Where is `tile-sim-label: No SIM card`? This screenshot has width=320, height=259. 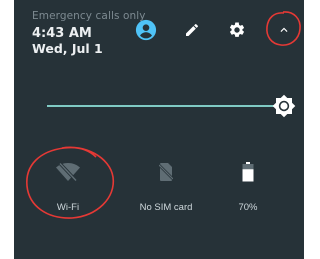 tile-sim-label: No SIM card is located at coordinates (166, 207).